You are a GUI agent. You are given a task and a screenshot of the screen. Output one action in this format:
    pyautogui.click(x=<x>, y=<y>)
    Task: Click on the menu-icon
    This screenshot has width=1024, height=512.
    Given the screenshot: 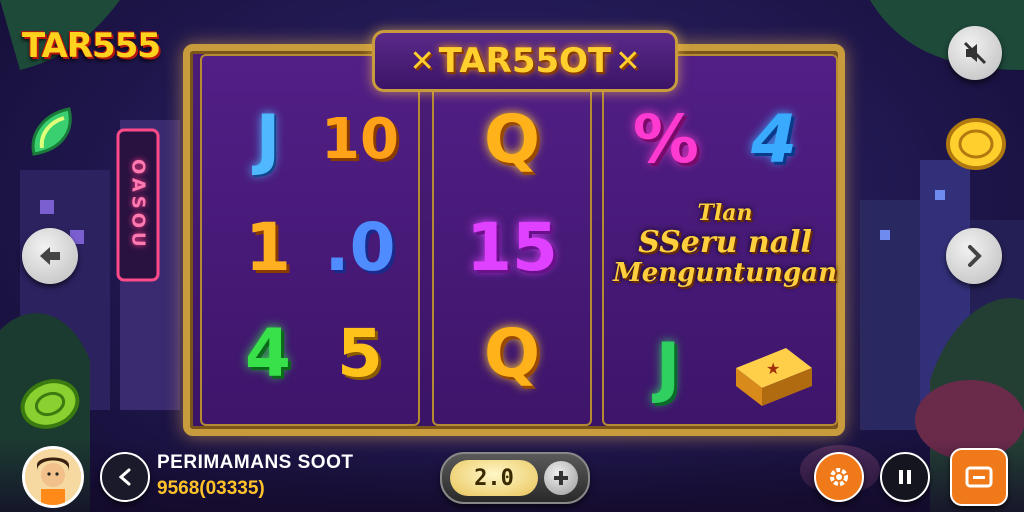 What is the action you would take?
    pyautogui.click(x=979, y=477)
    